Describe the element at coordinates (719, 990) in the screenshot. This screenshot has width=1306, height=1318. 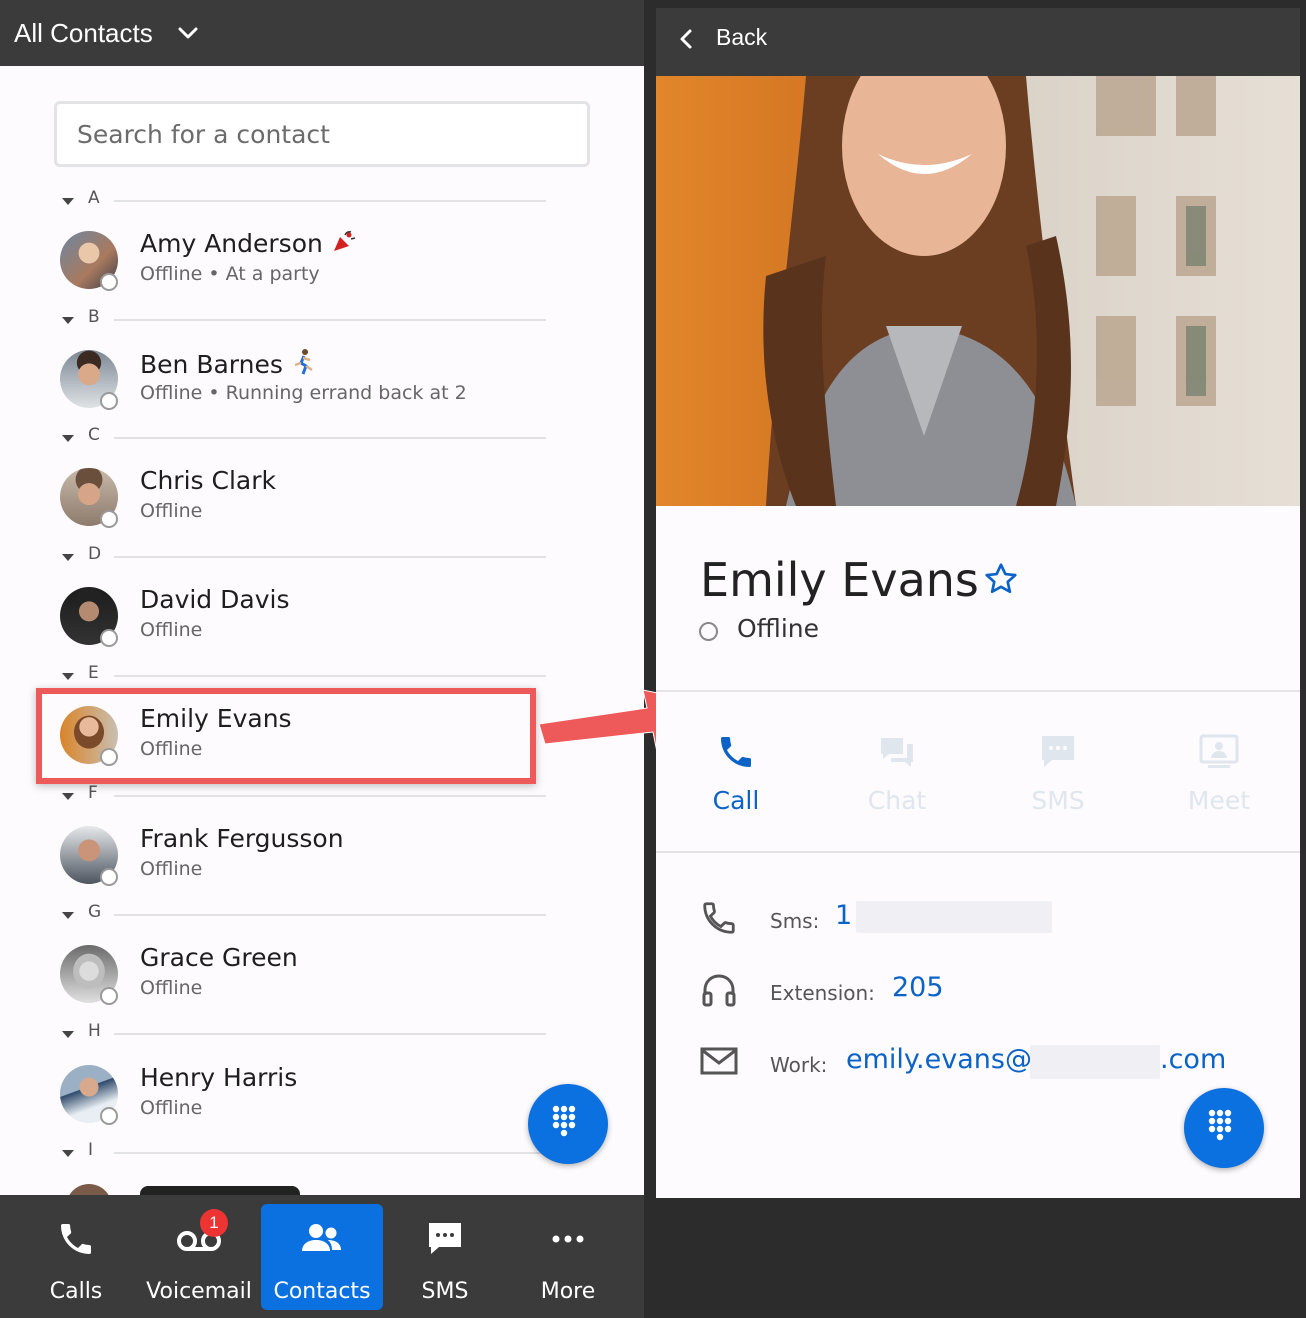
I see `headset-icon` at that location.